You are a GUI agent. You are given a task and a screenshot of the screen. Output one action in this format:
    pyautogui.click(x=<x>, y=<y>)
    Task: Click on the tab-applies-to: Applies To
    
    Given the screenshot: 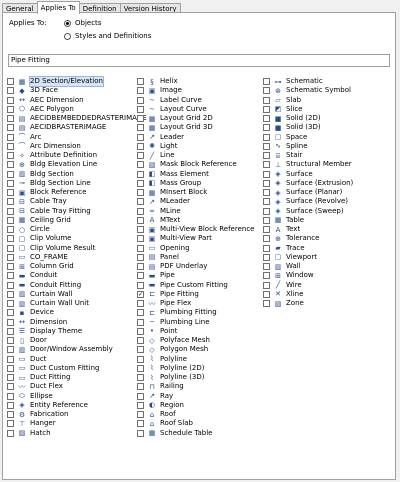 What is the action you would take?
    pyautogui.click(x=58, y=7)
    